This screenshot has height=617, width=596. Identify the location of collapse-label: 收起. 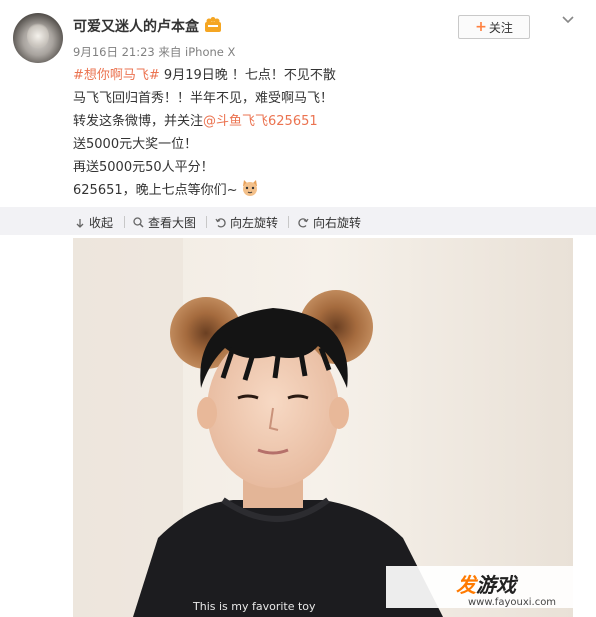
(101, 223).